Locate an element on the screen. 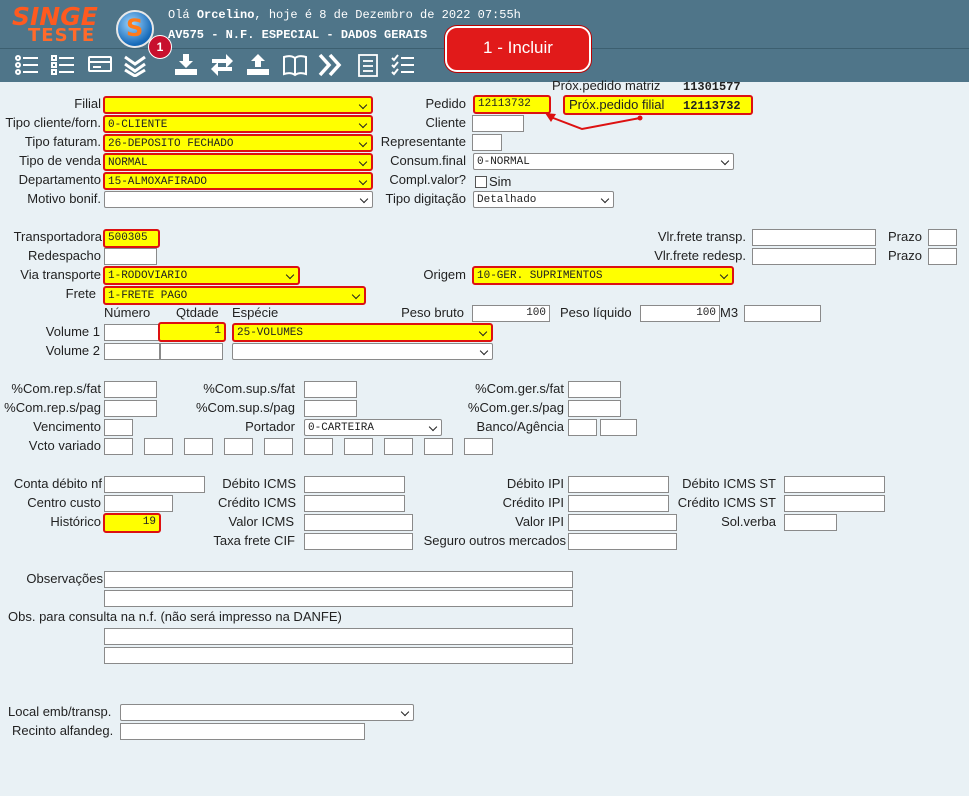 The width and height of the screenshot is (969, 796). banco-input is located at coordinates (582, 427).